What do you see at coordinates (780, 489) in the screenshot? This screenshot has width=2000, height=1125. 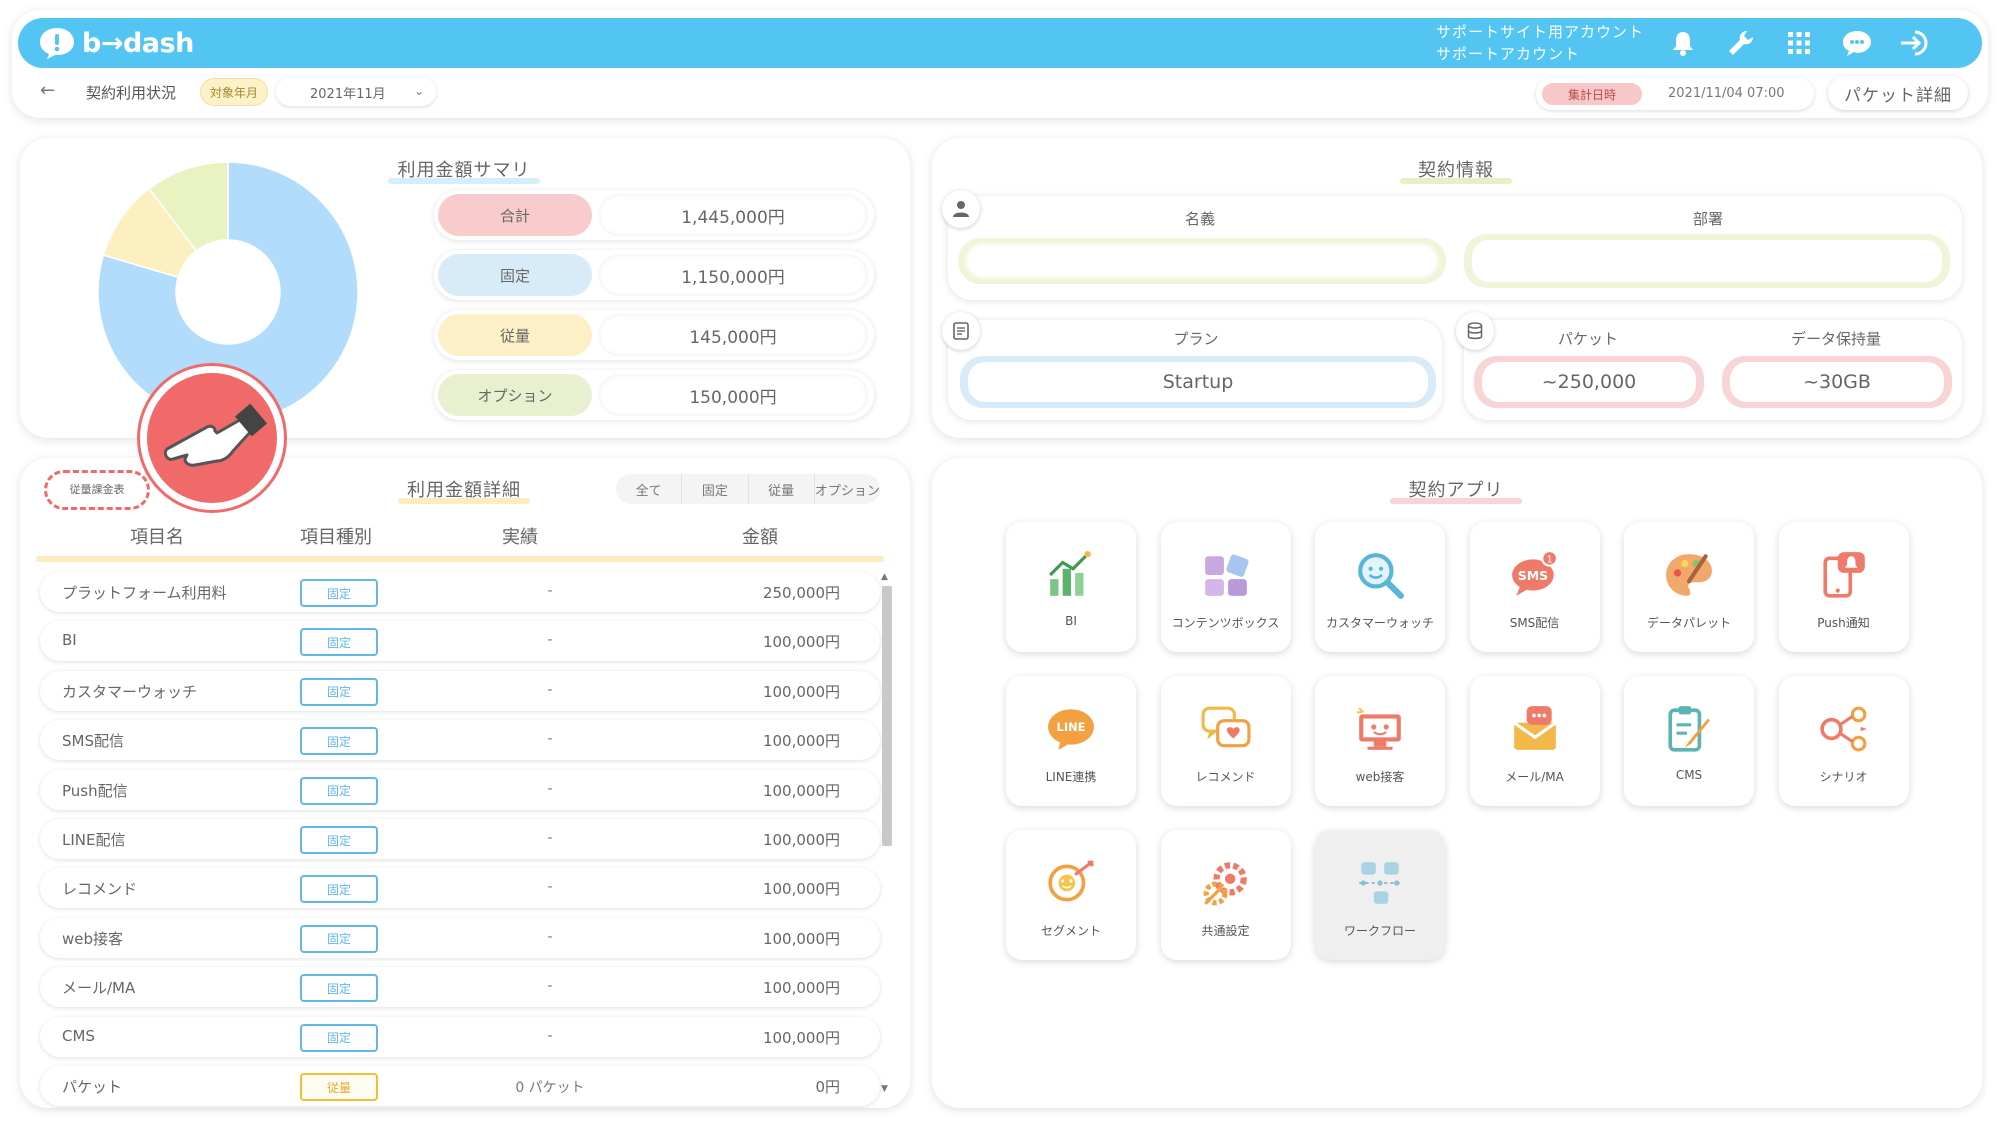 I see `filter-metered: 従量` at bounding box center [780, 489].